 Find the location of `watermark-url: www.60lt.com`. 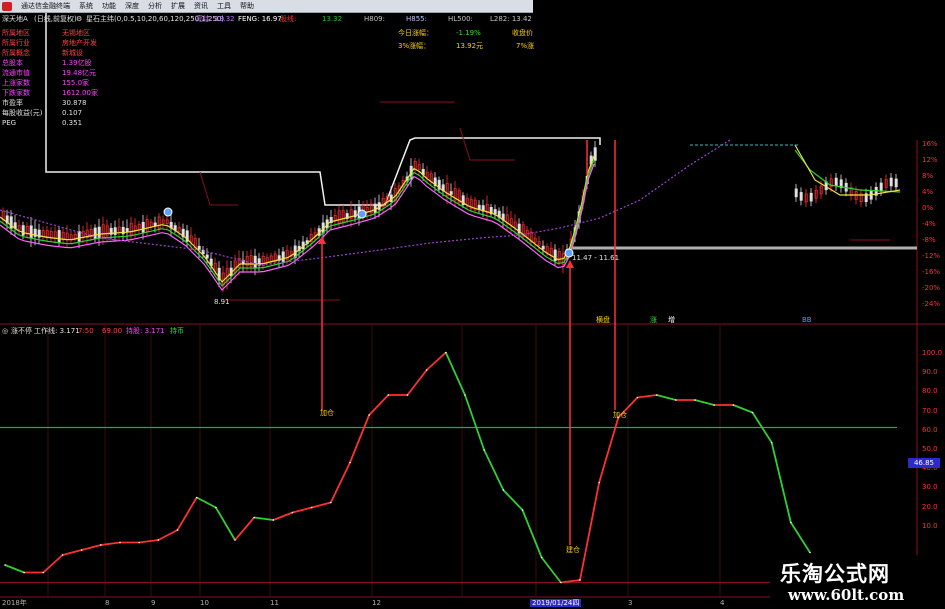

watermark-url: www.60lt.com is located at coordinates (846, 595).